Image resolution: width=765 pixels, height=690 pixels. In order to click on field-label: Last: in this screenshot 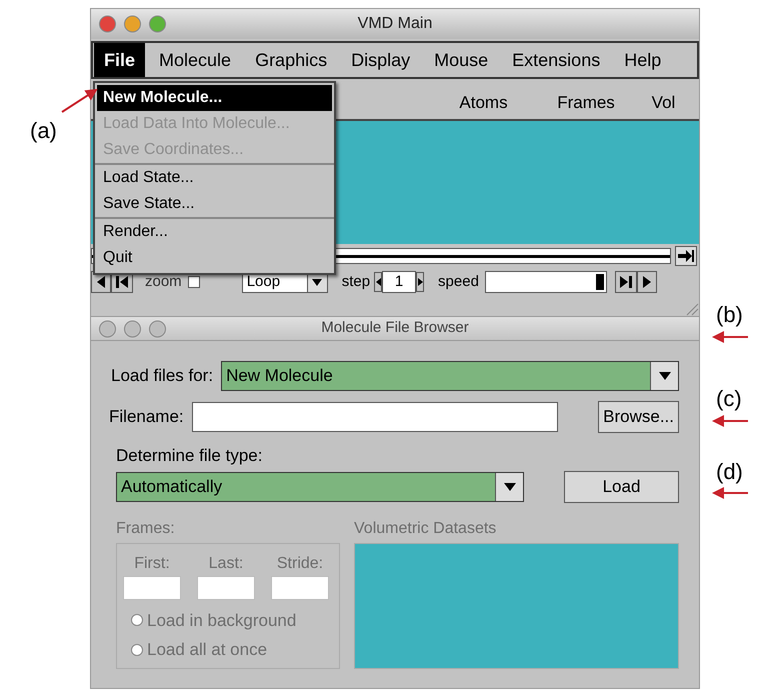, I will do `click(226, 564)`.